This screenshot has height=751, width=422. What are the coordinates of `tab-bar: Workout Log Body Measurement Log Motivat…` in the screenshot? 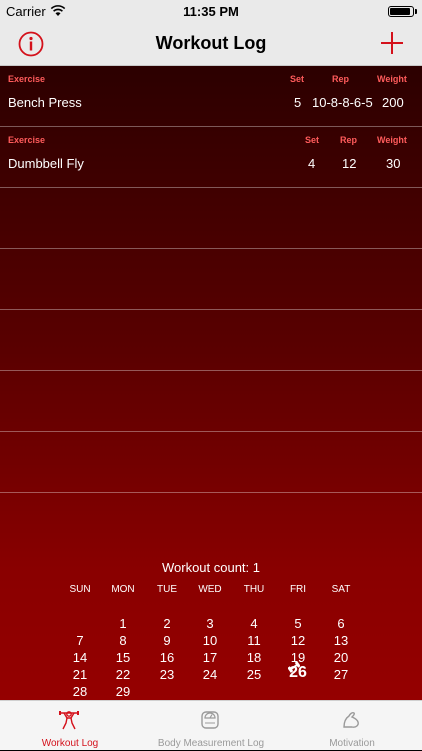 It's located at (211, 725).